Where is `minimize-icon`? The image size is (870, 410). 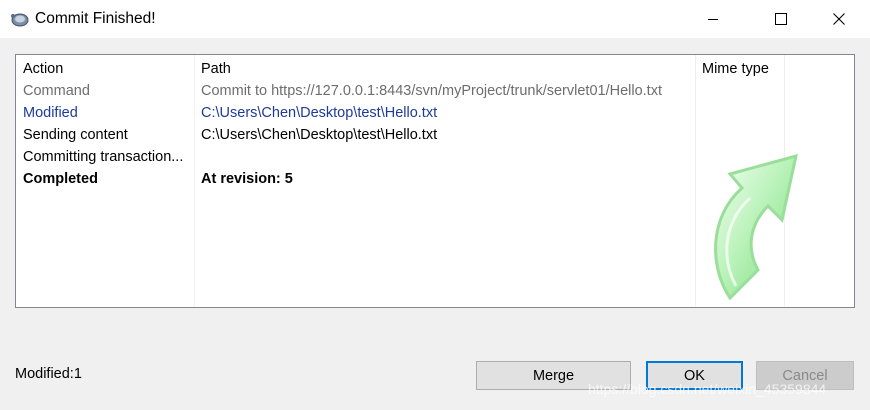
minimize-icon is located at coordinates (713, 19).